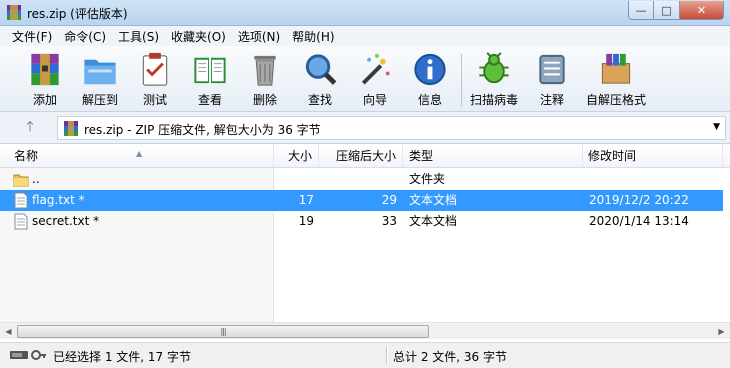 The height and width of the screenshot is (368, 730). I want to click on close-button: ✕, so click(702, 10).